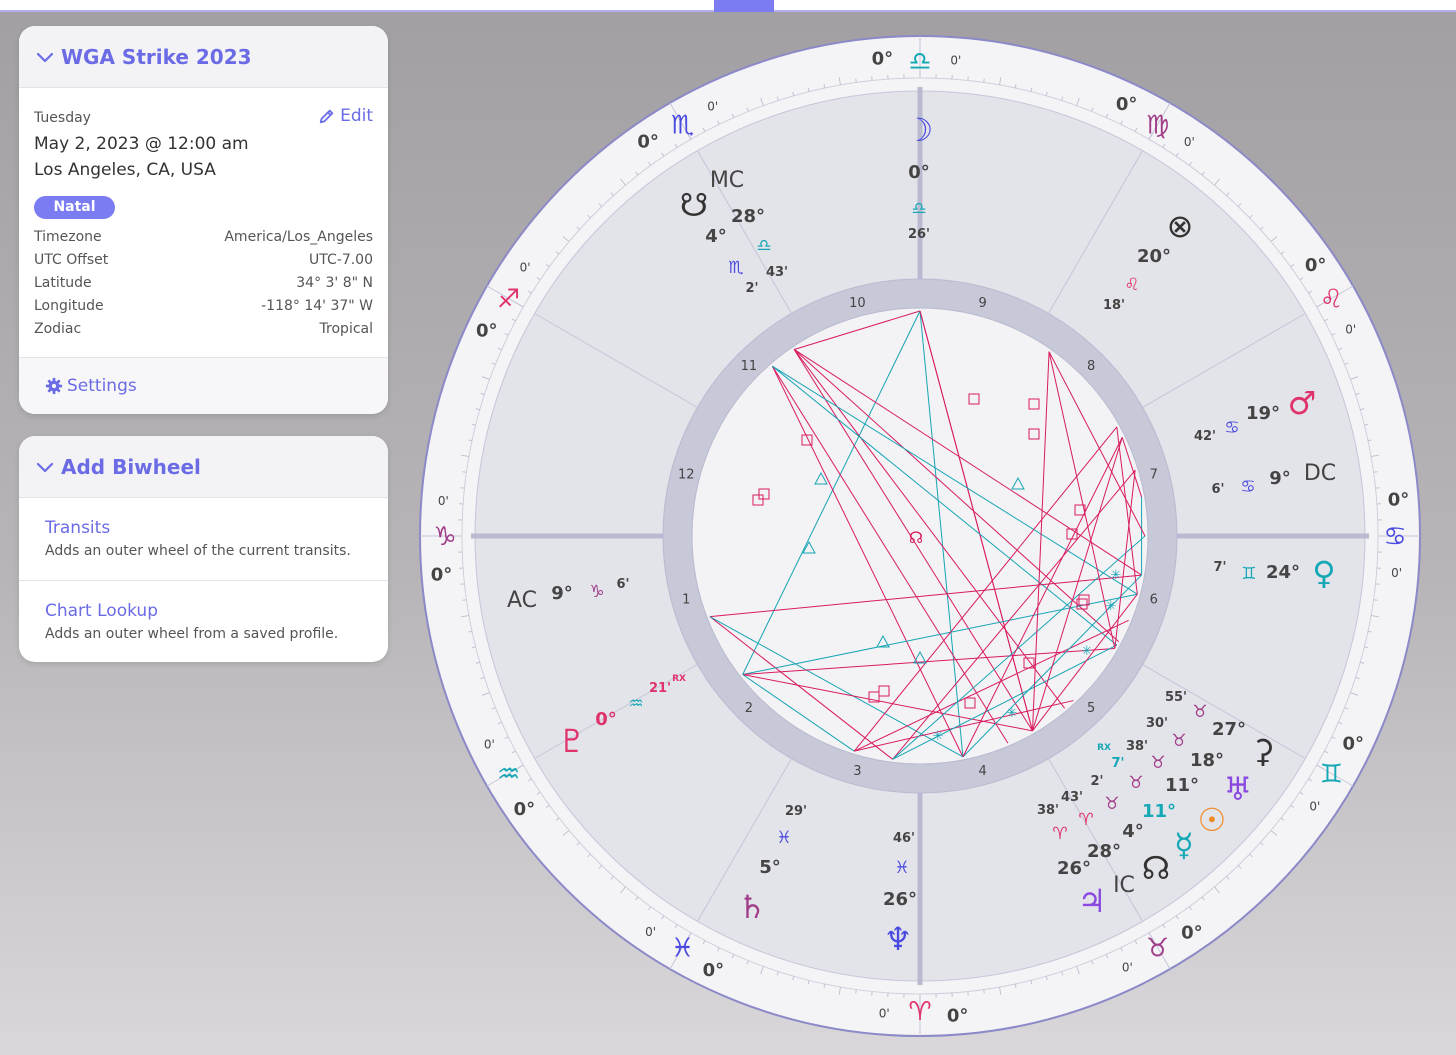  I want to click on gemini-sign-glyph: ♊, so click(1331, 775).